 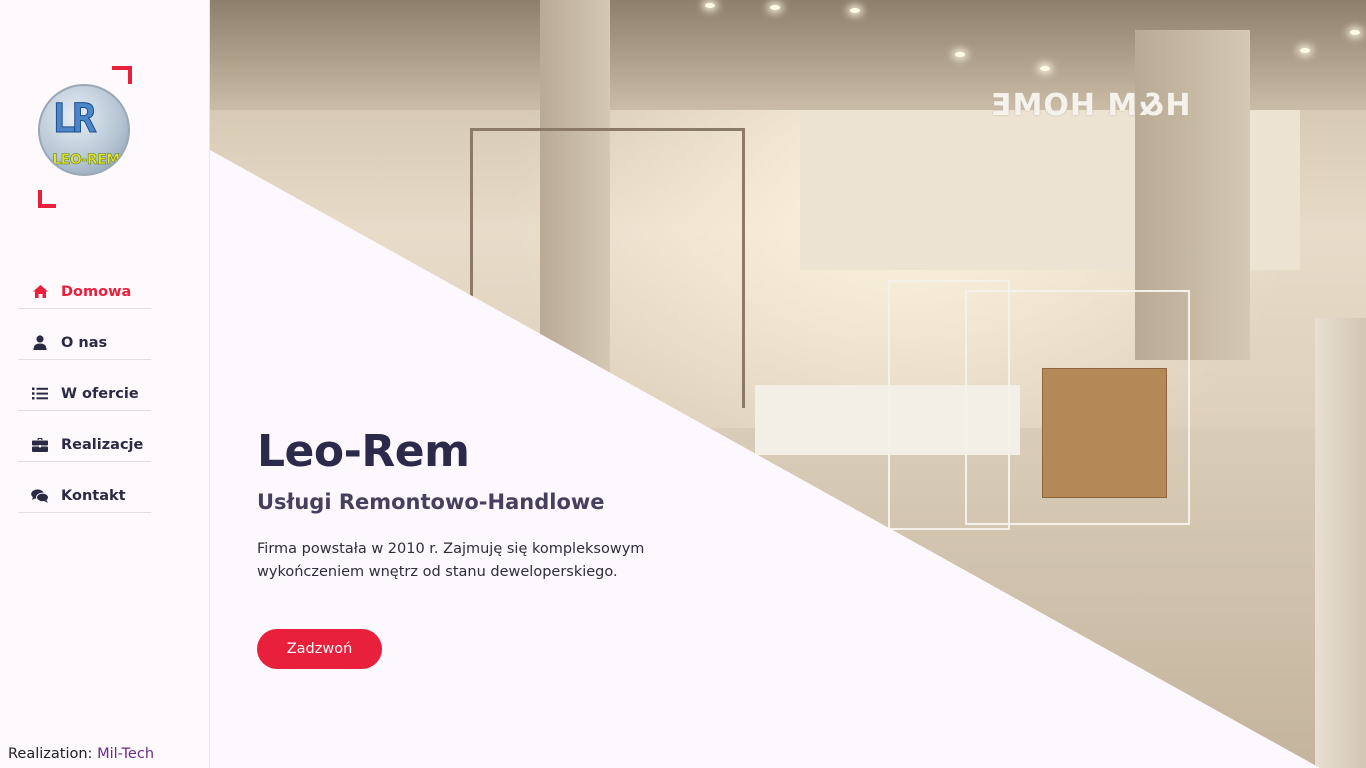 I want to click on photo-rack, so click(x=1077, y=407).